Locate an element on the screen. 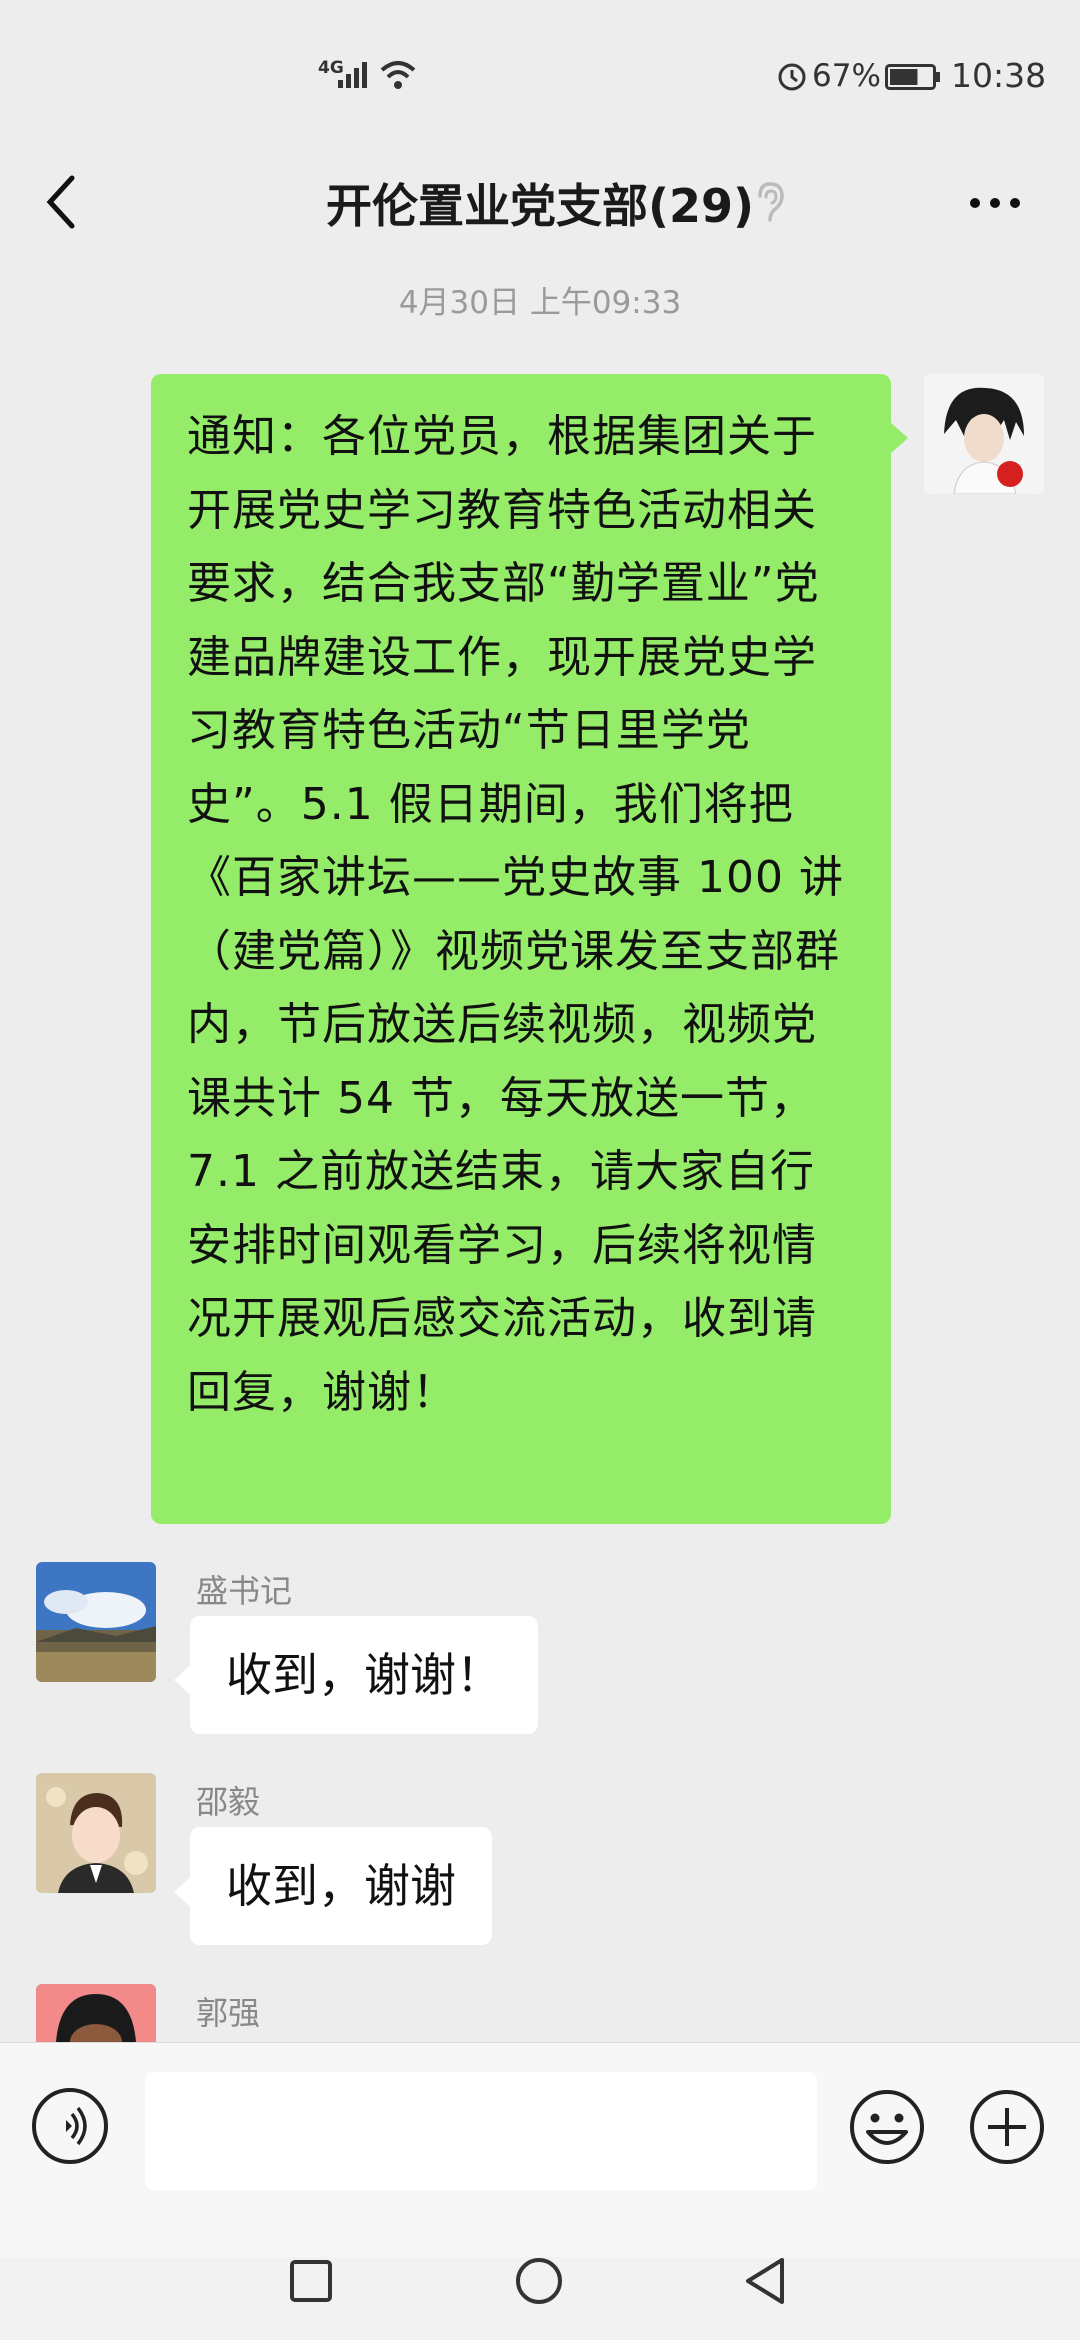 The height and width of the screenshot is (2340, 1080). message-timestamp: 4月30日 上午09:33 is located at coordinates (540, 303).